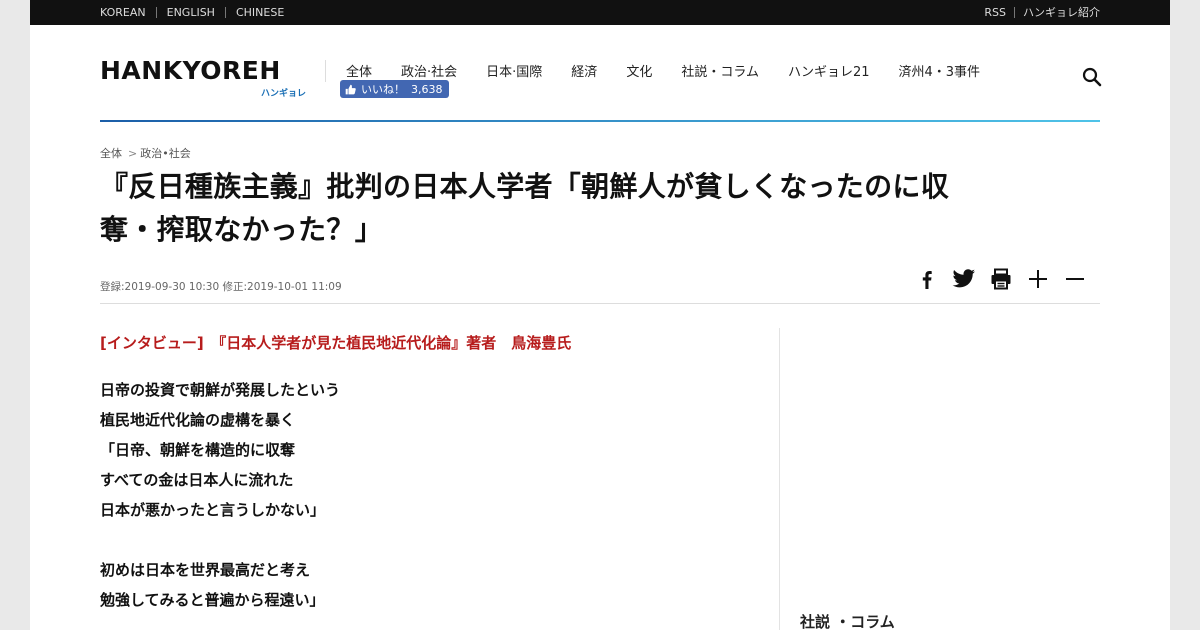 Image resolution: width=1200 pixels, height=630 pixels. I want to click on sidebar-heading: 社説 ・コラム, so click(847, 620).